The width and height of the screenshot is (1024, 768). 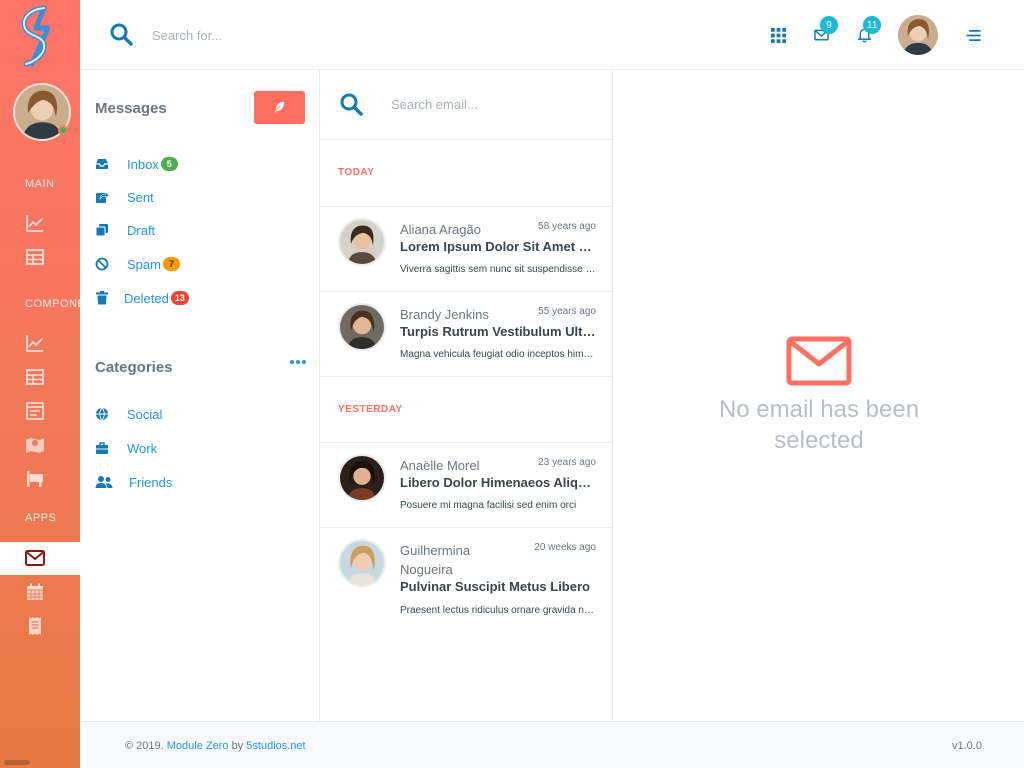 What do you see at coordinates (124, 197) in the screenshot?
I see `folder-sent: Sent` at bounding box center [124, 197].